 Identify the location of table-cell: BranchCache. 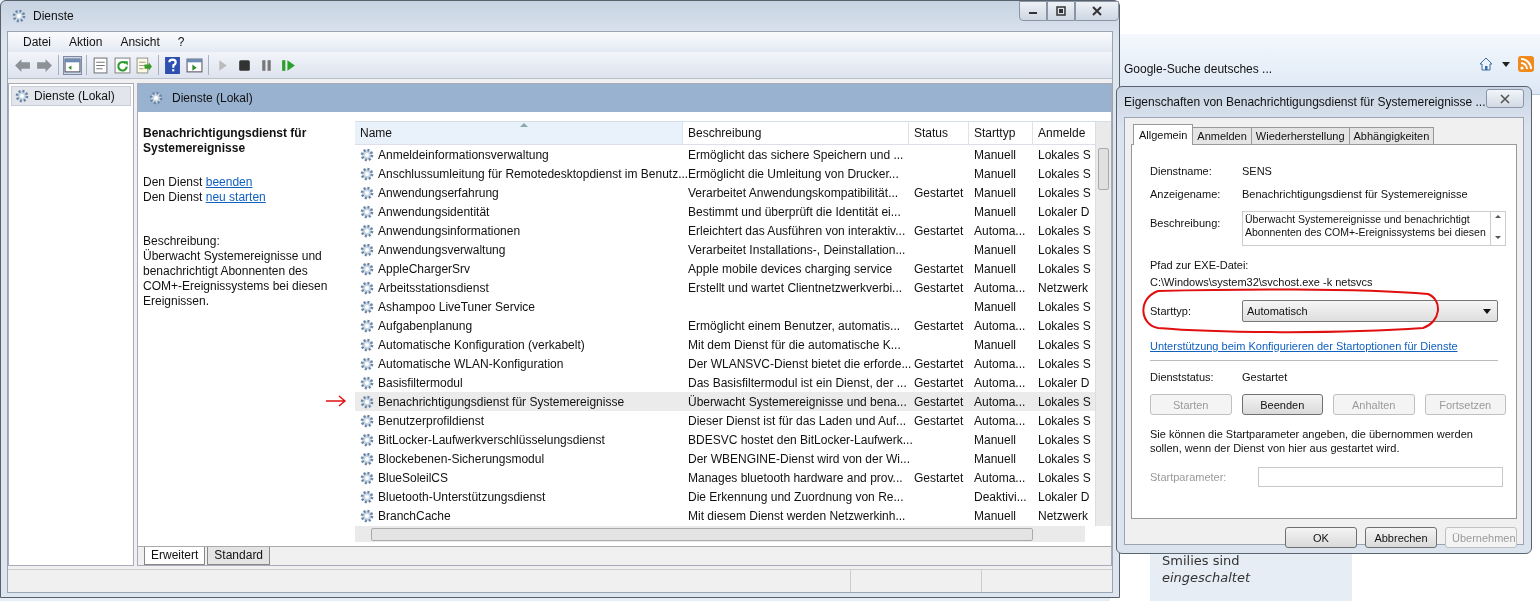
(414, 515).